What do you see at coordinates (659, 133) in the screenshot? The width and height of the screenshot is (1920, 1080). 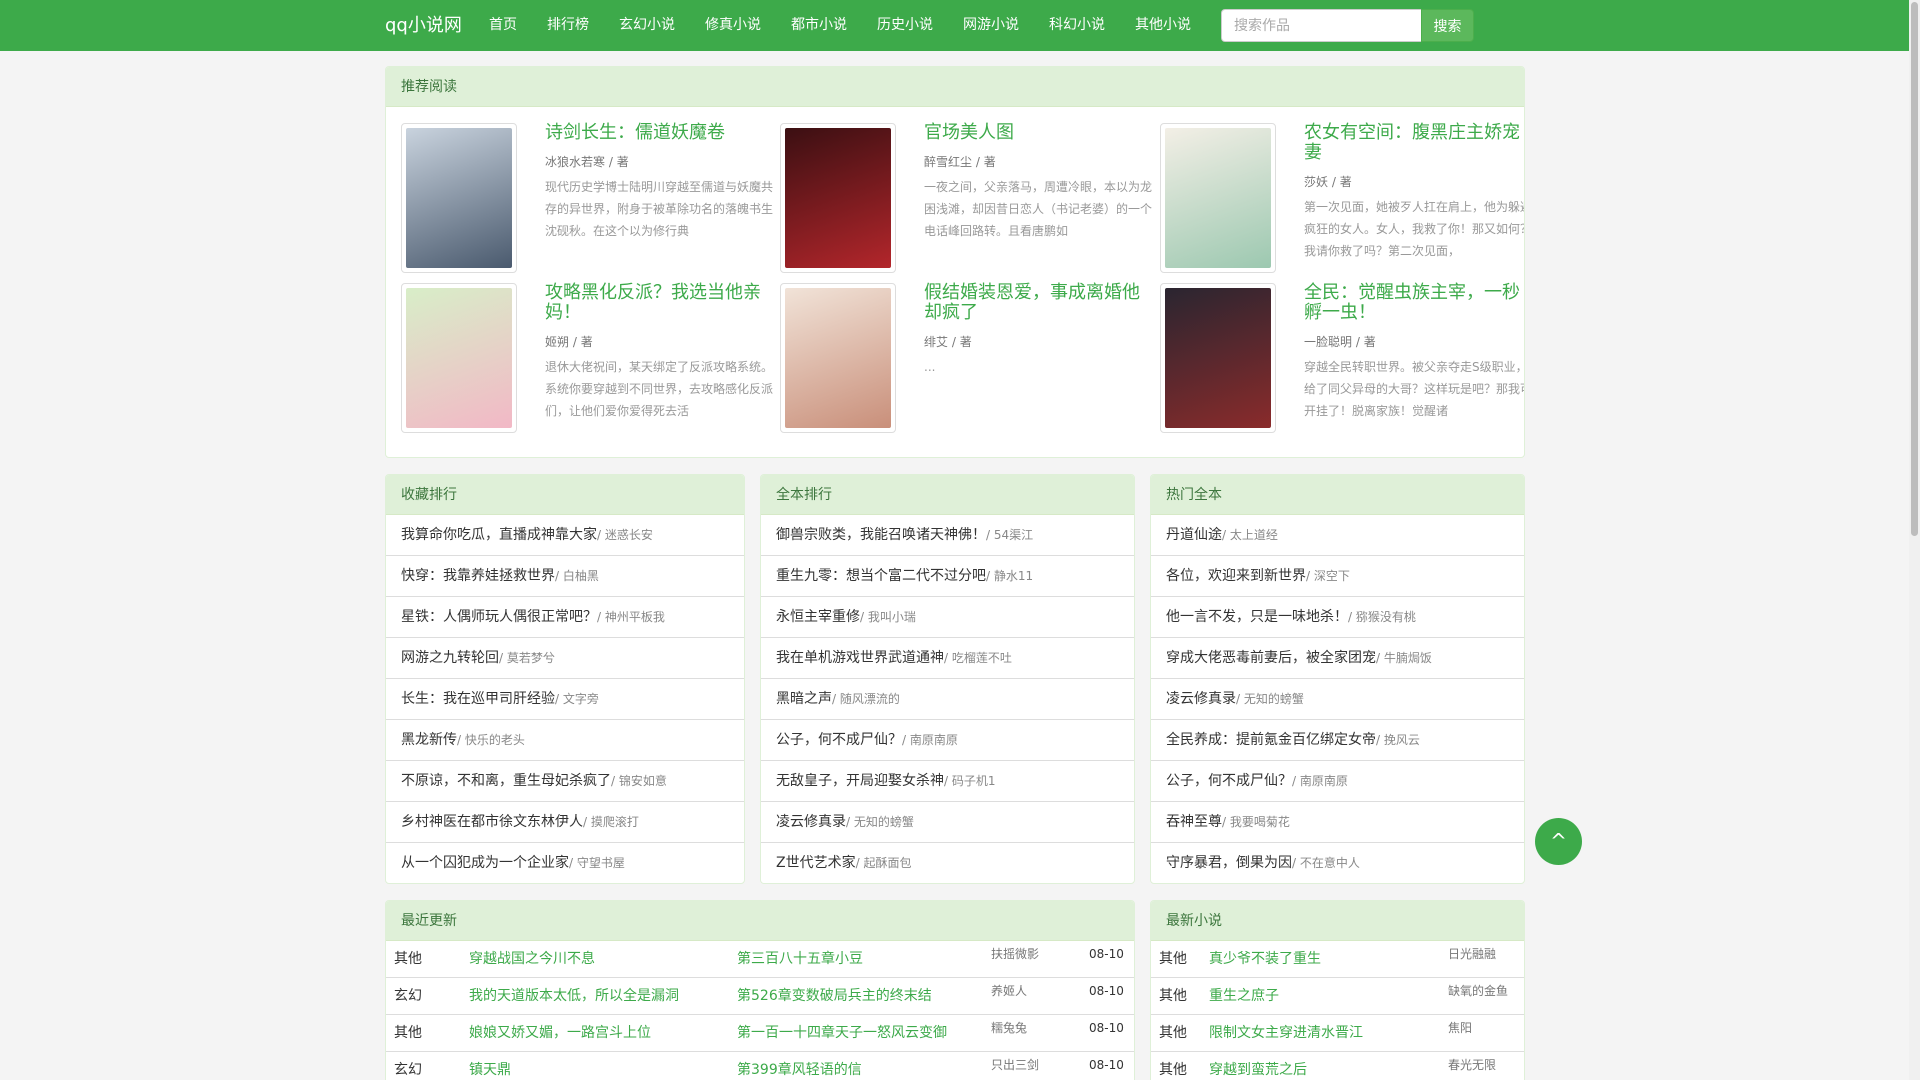 I see `book-title-link: 诗剑长生：儒道妖魔卷` at bounding box center [659, 133].